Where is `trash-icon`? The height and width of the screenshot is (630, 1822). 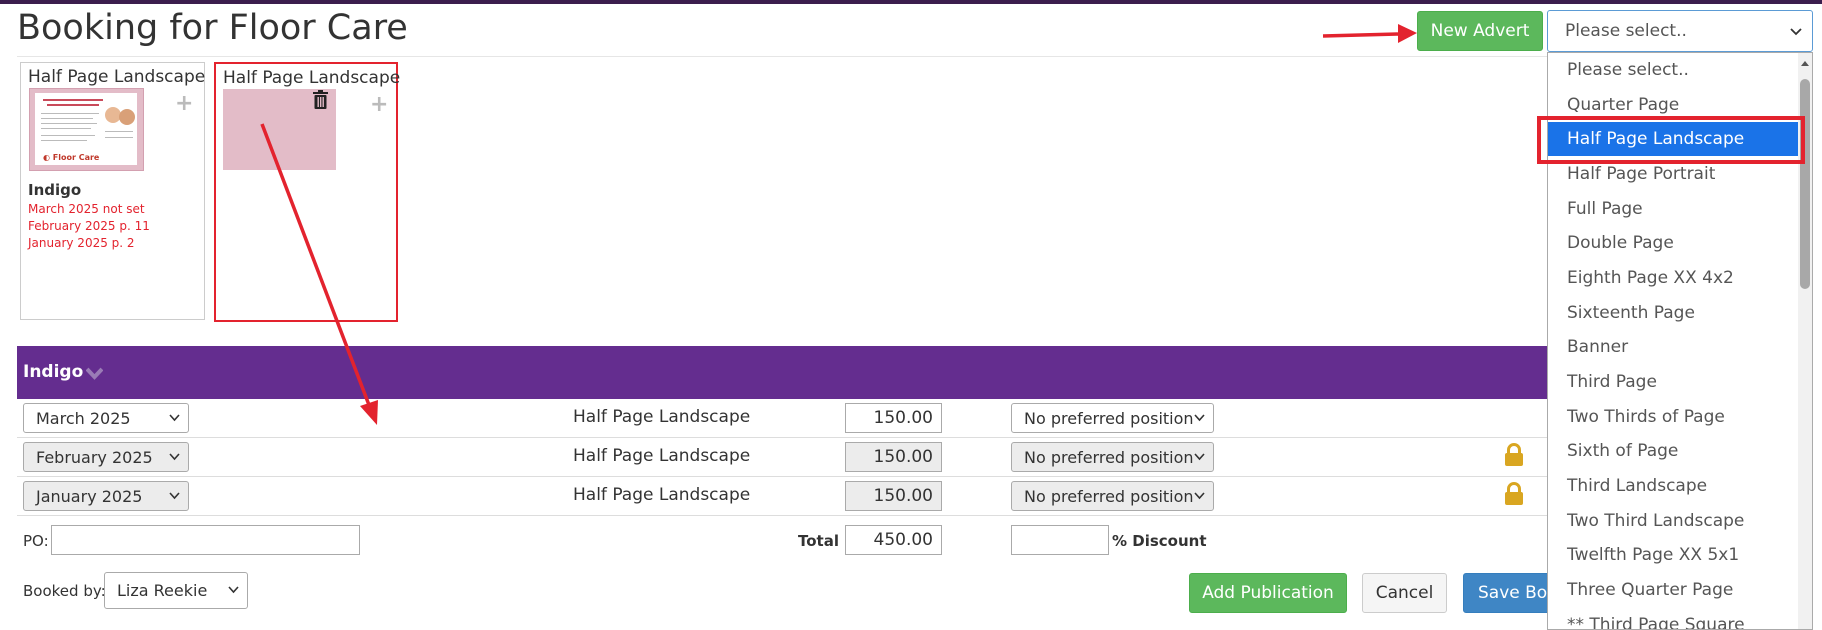
trash-icon is located at coordinates (320, 101).